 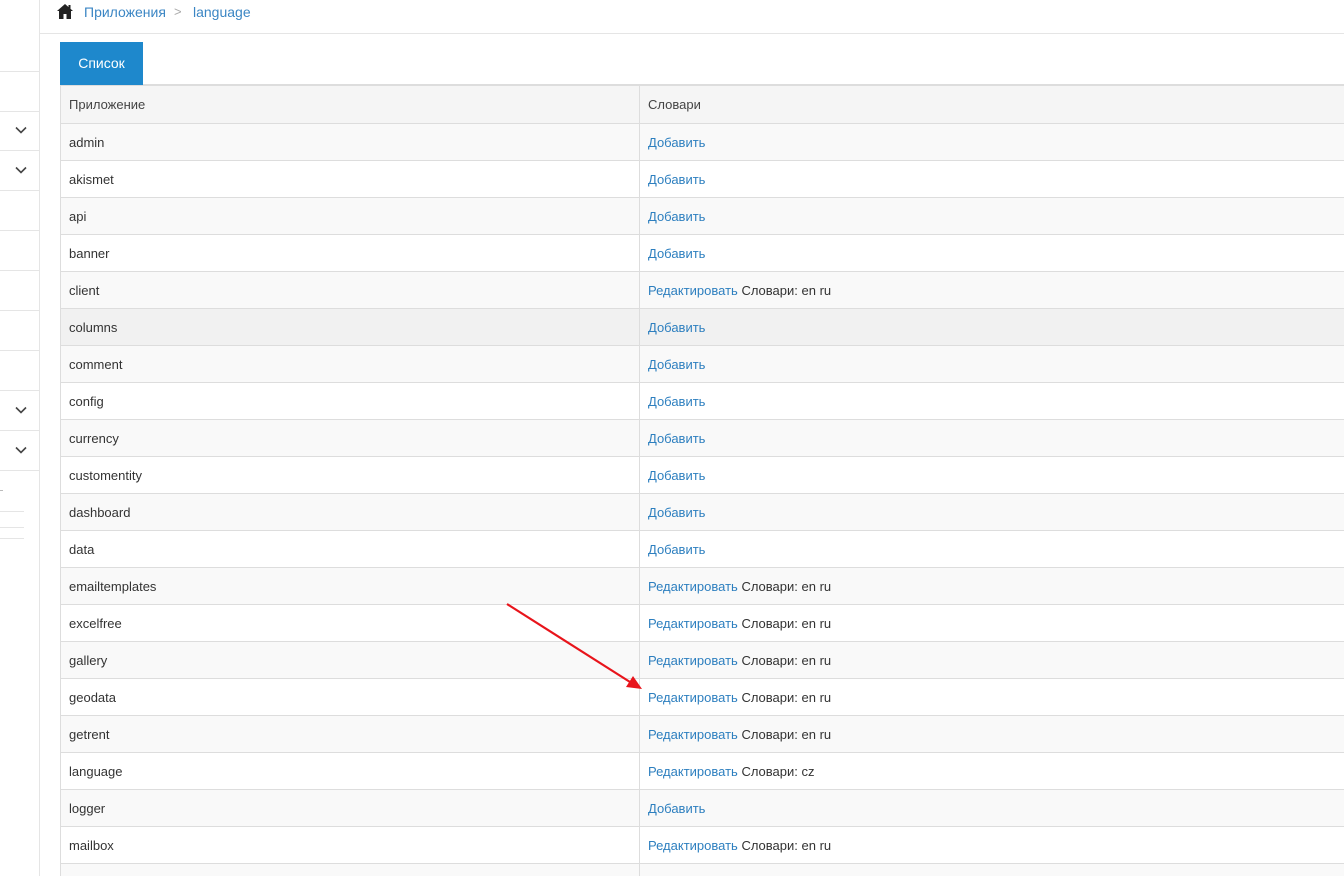 I want to click on table-row: customentity Добавить, so click(x=702, y=475).